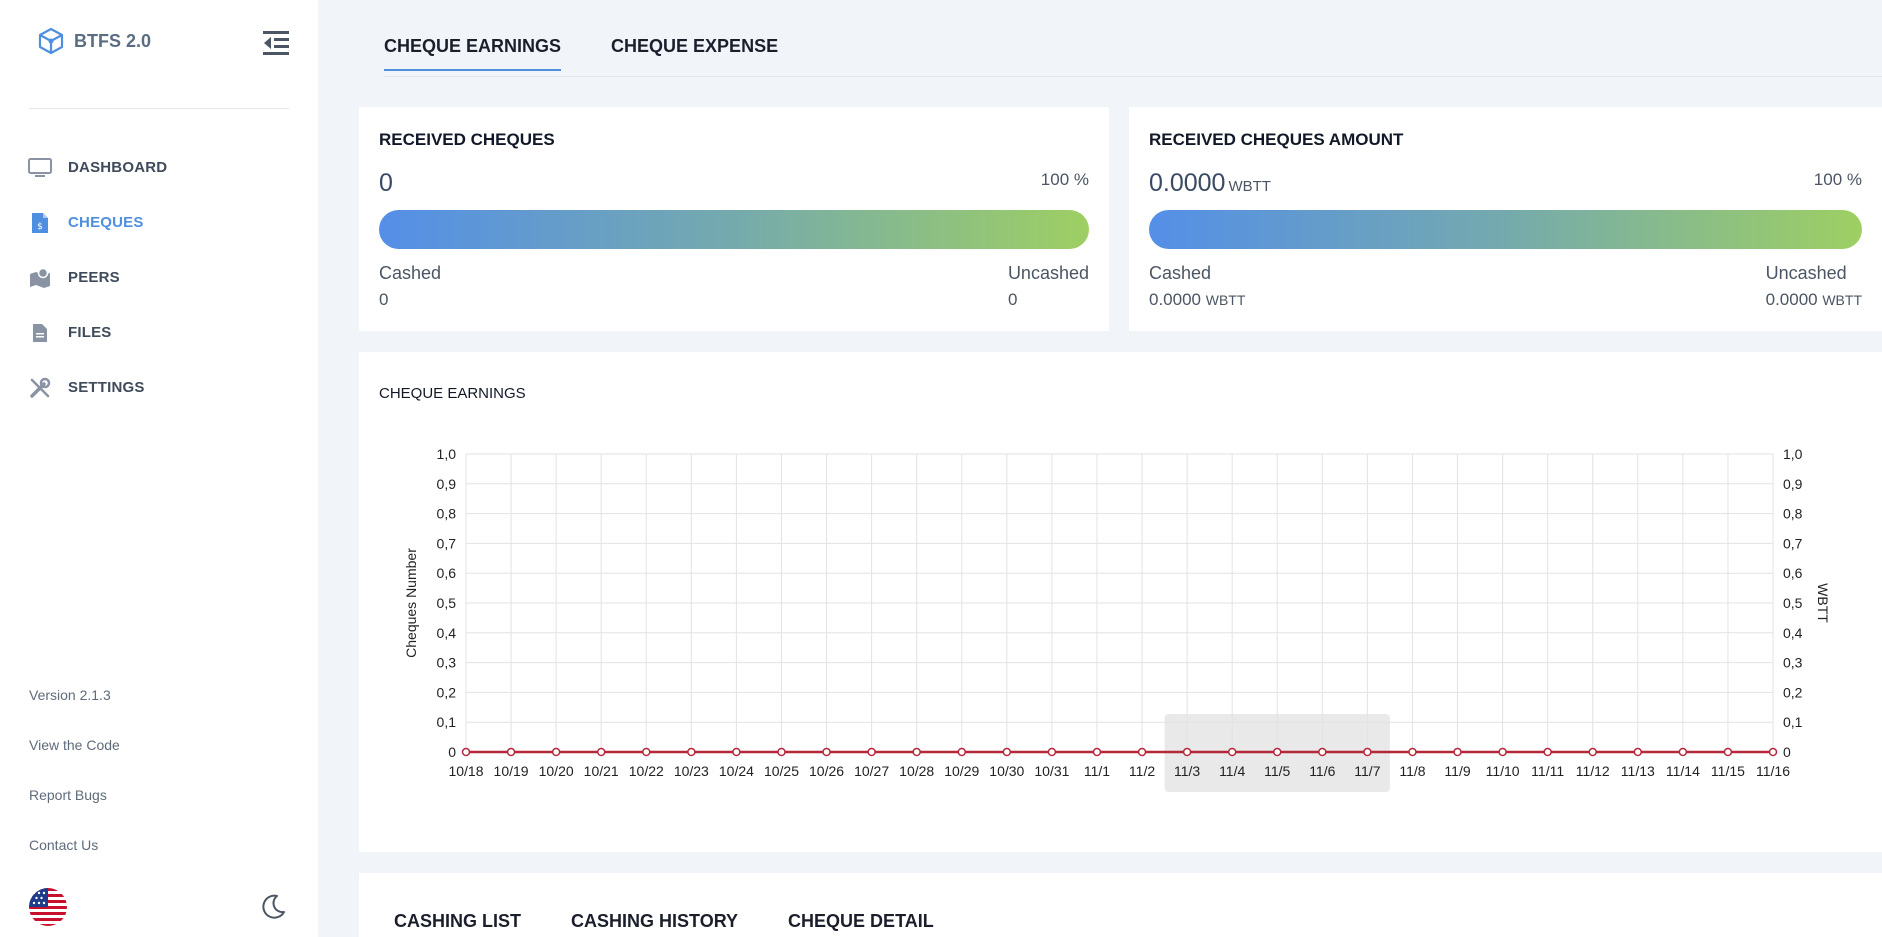 The height and width of the screenshot is (937, 1882). What do you see at coordinates (1793, 663) in the screenshot?
I see `y-tick-label-right: 0,3` at bounding box center [1793, 663].